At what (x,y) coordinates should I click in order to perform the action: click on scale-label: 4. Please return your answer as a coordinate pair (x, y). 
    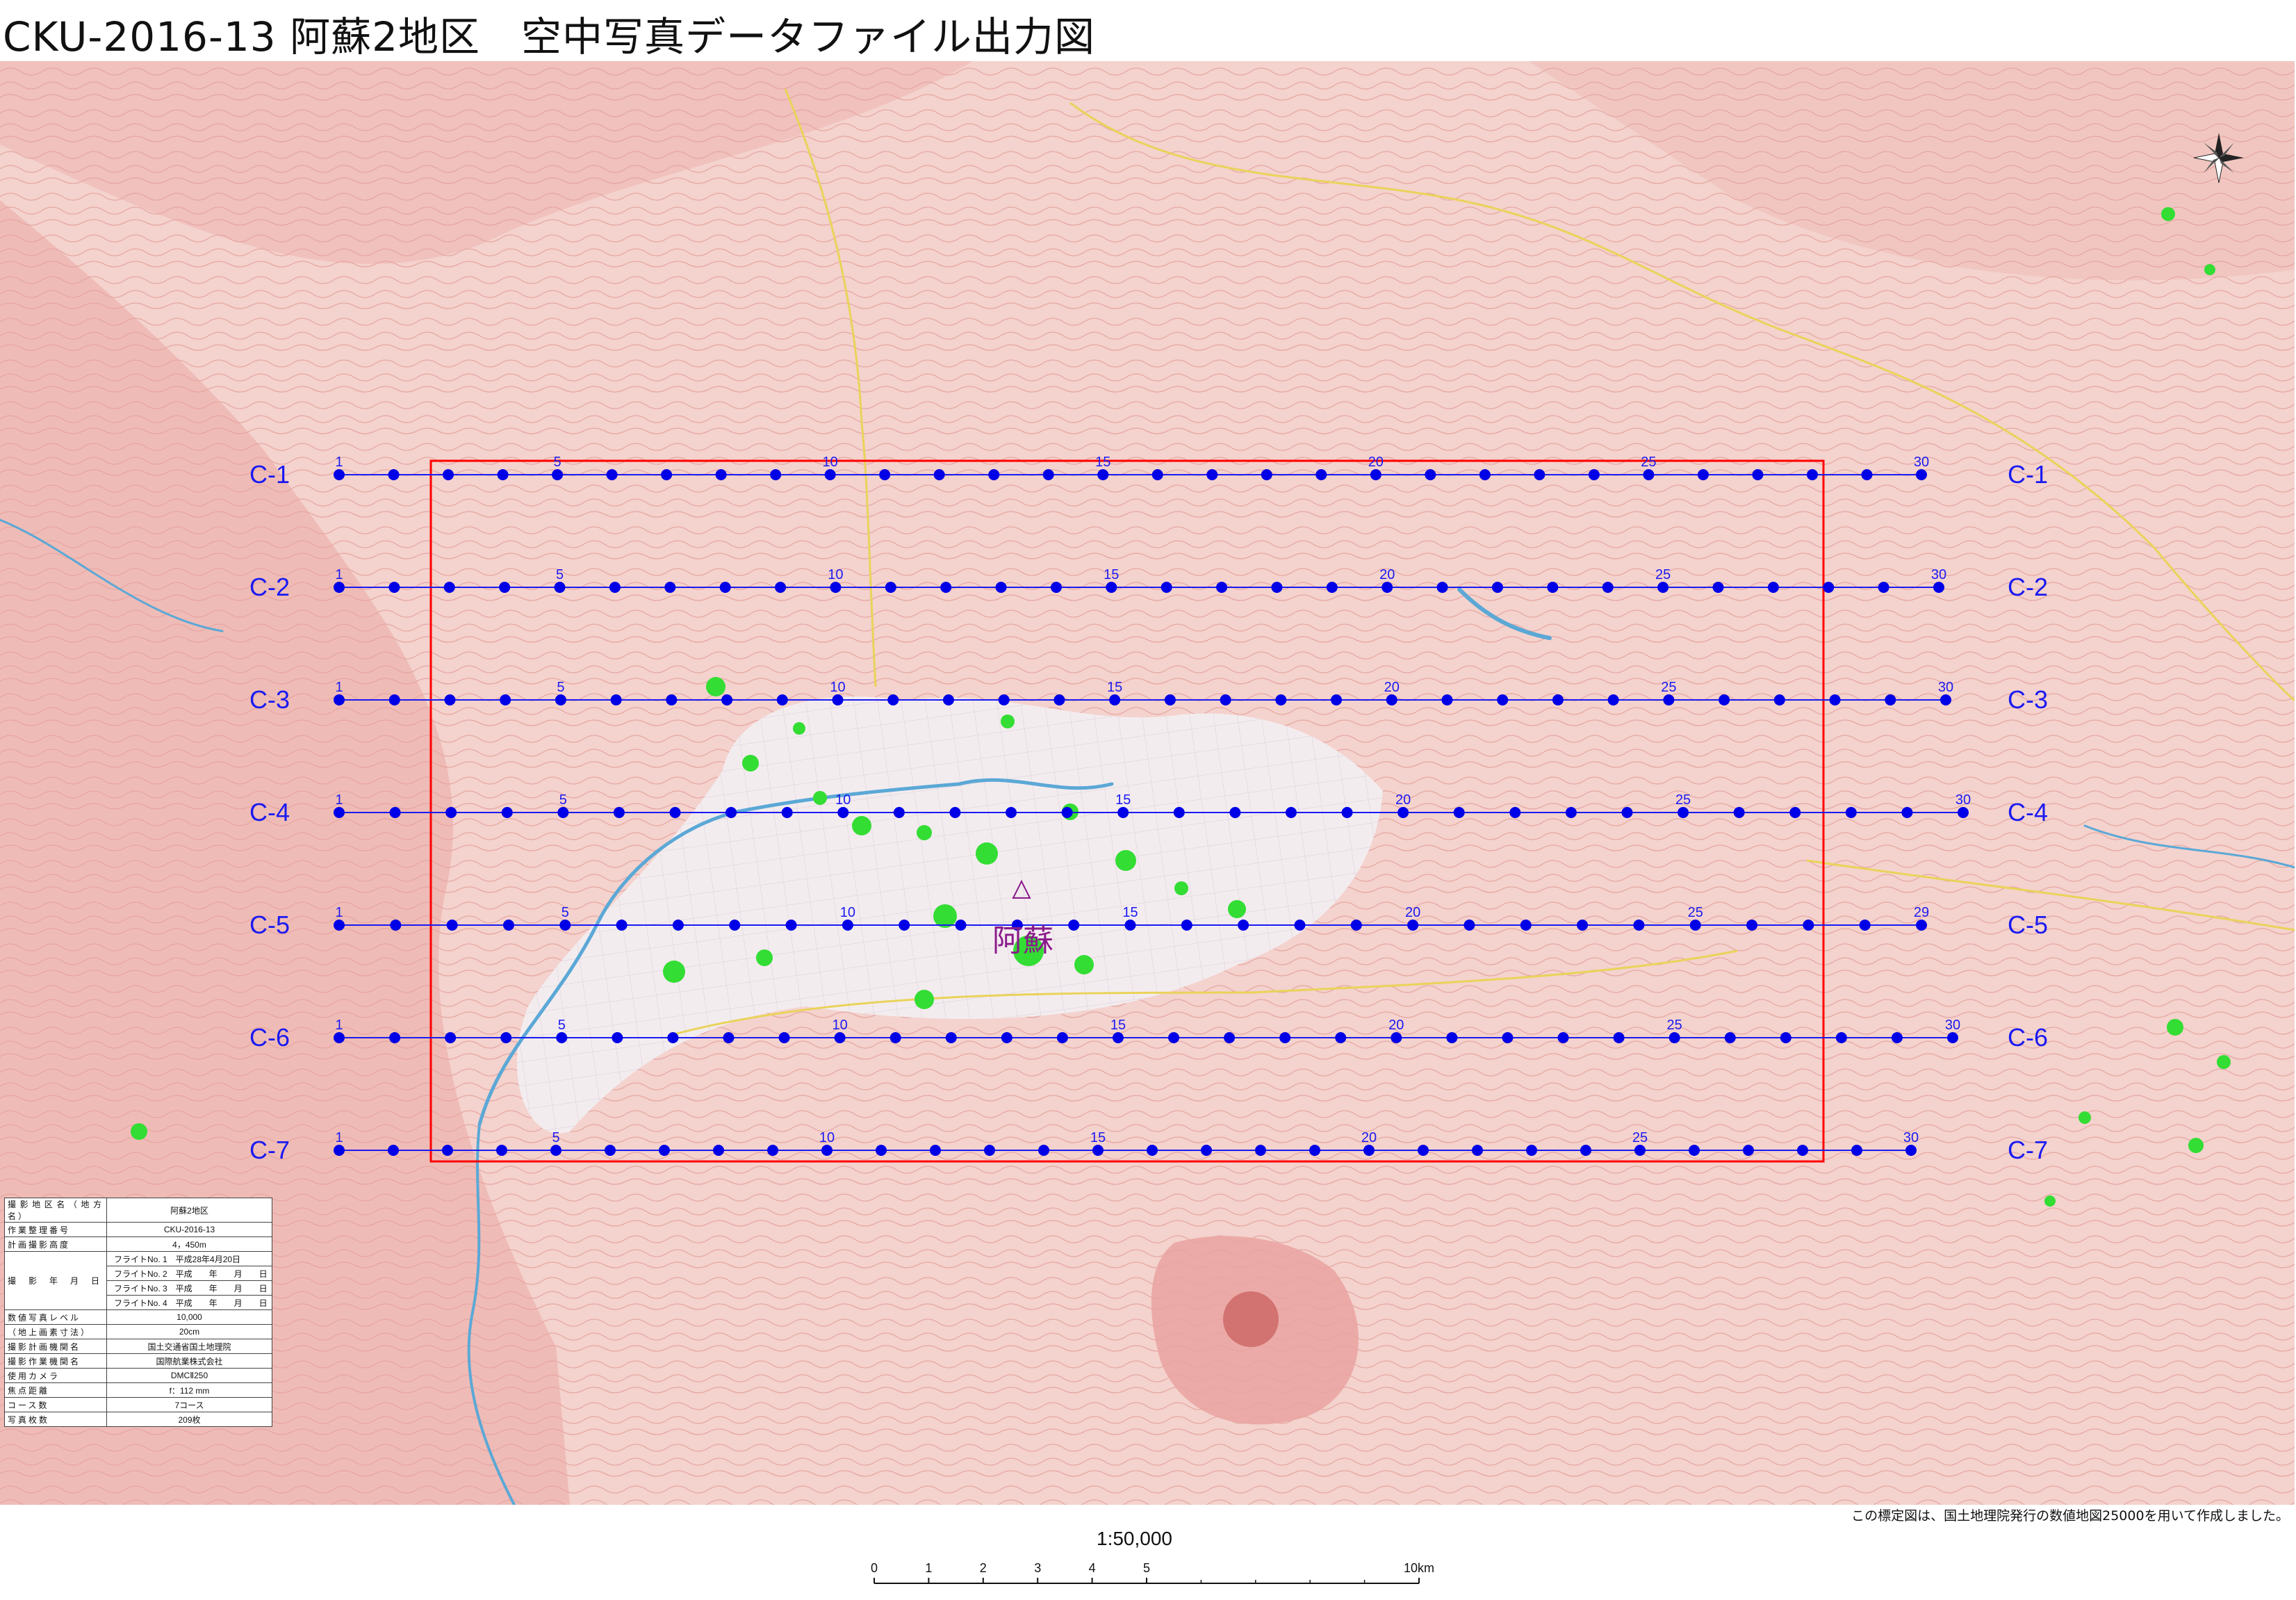
    Looking at the image, I should click on (1092, 1568).